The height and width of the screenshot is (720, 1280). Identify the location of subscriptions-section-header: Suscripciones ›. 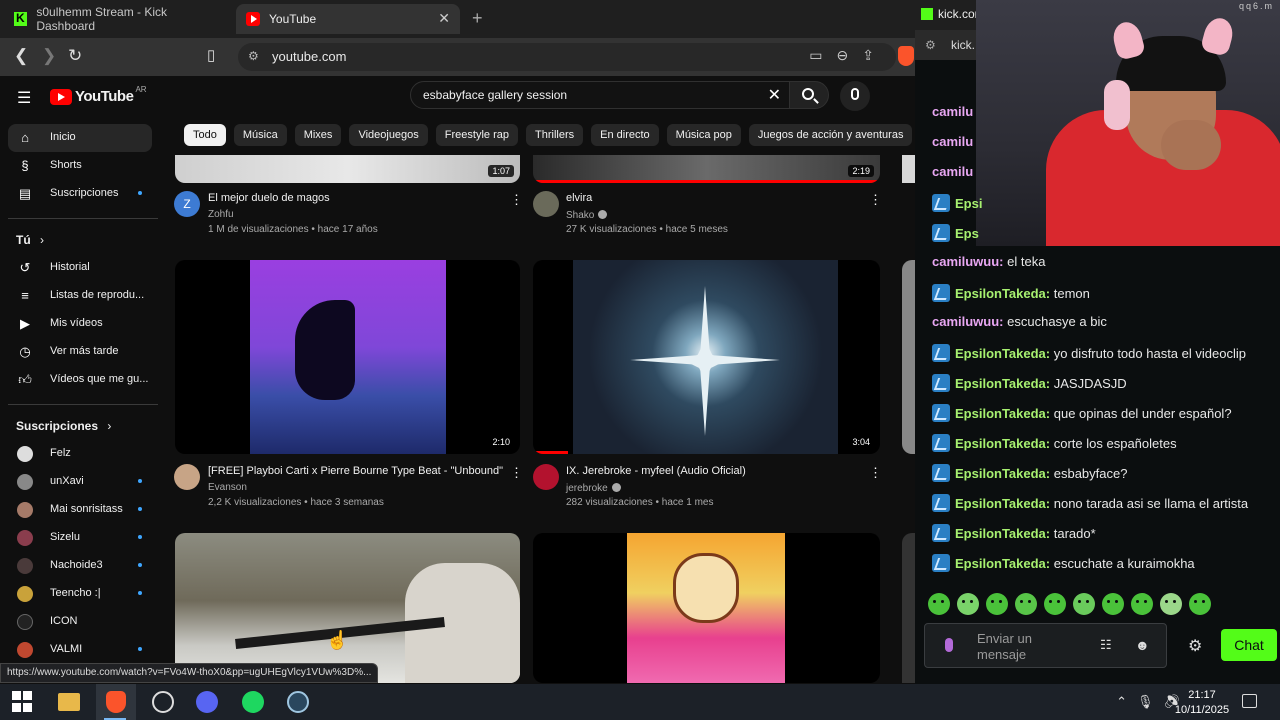
(63, 426).